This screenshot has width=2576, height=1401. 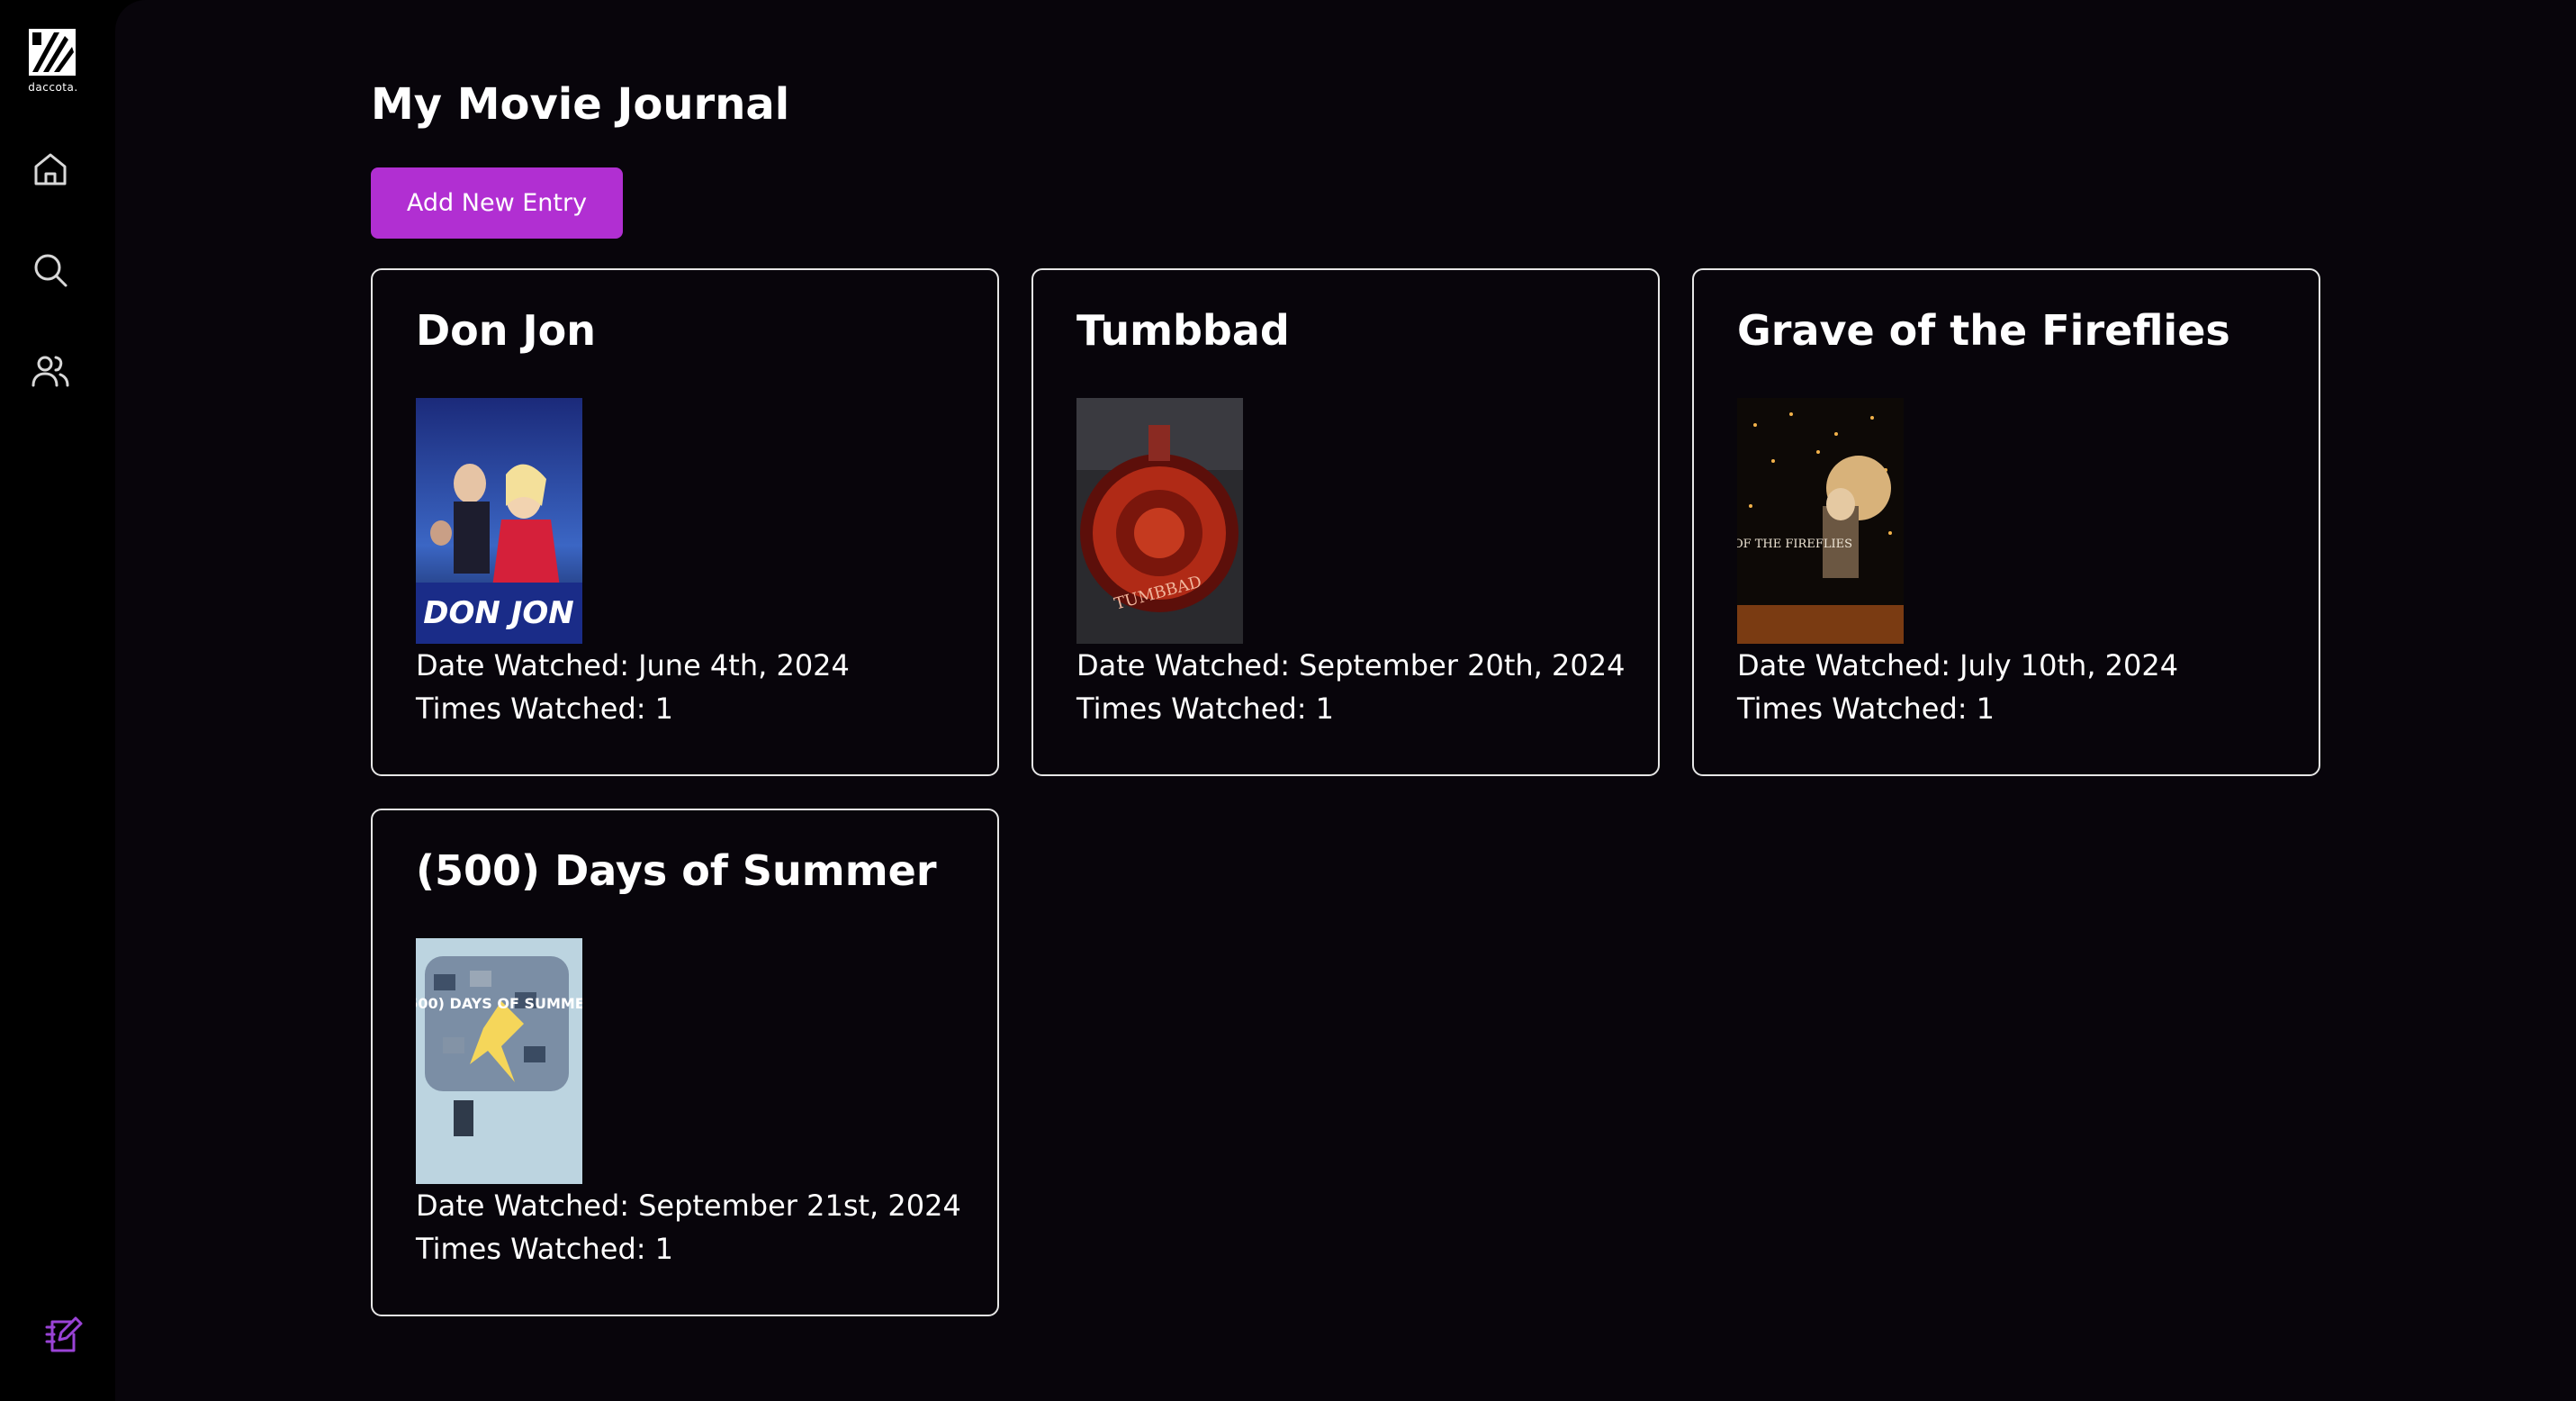 What do you see at coordinates (676, 870) in the screenshot?
I see `movie-title: (500) Days of Summer` at bounding box center [676, 870].